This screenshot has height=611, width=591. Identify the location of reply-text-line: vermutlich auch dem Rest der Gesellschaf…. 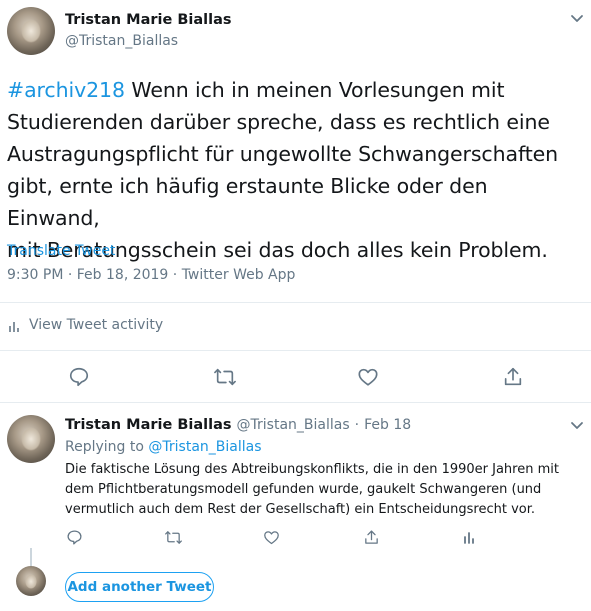
(300, 509).